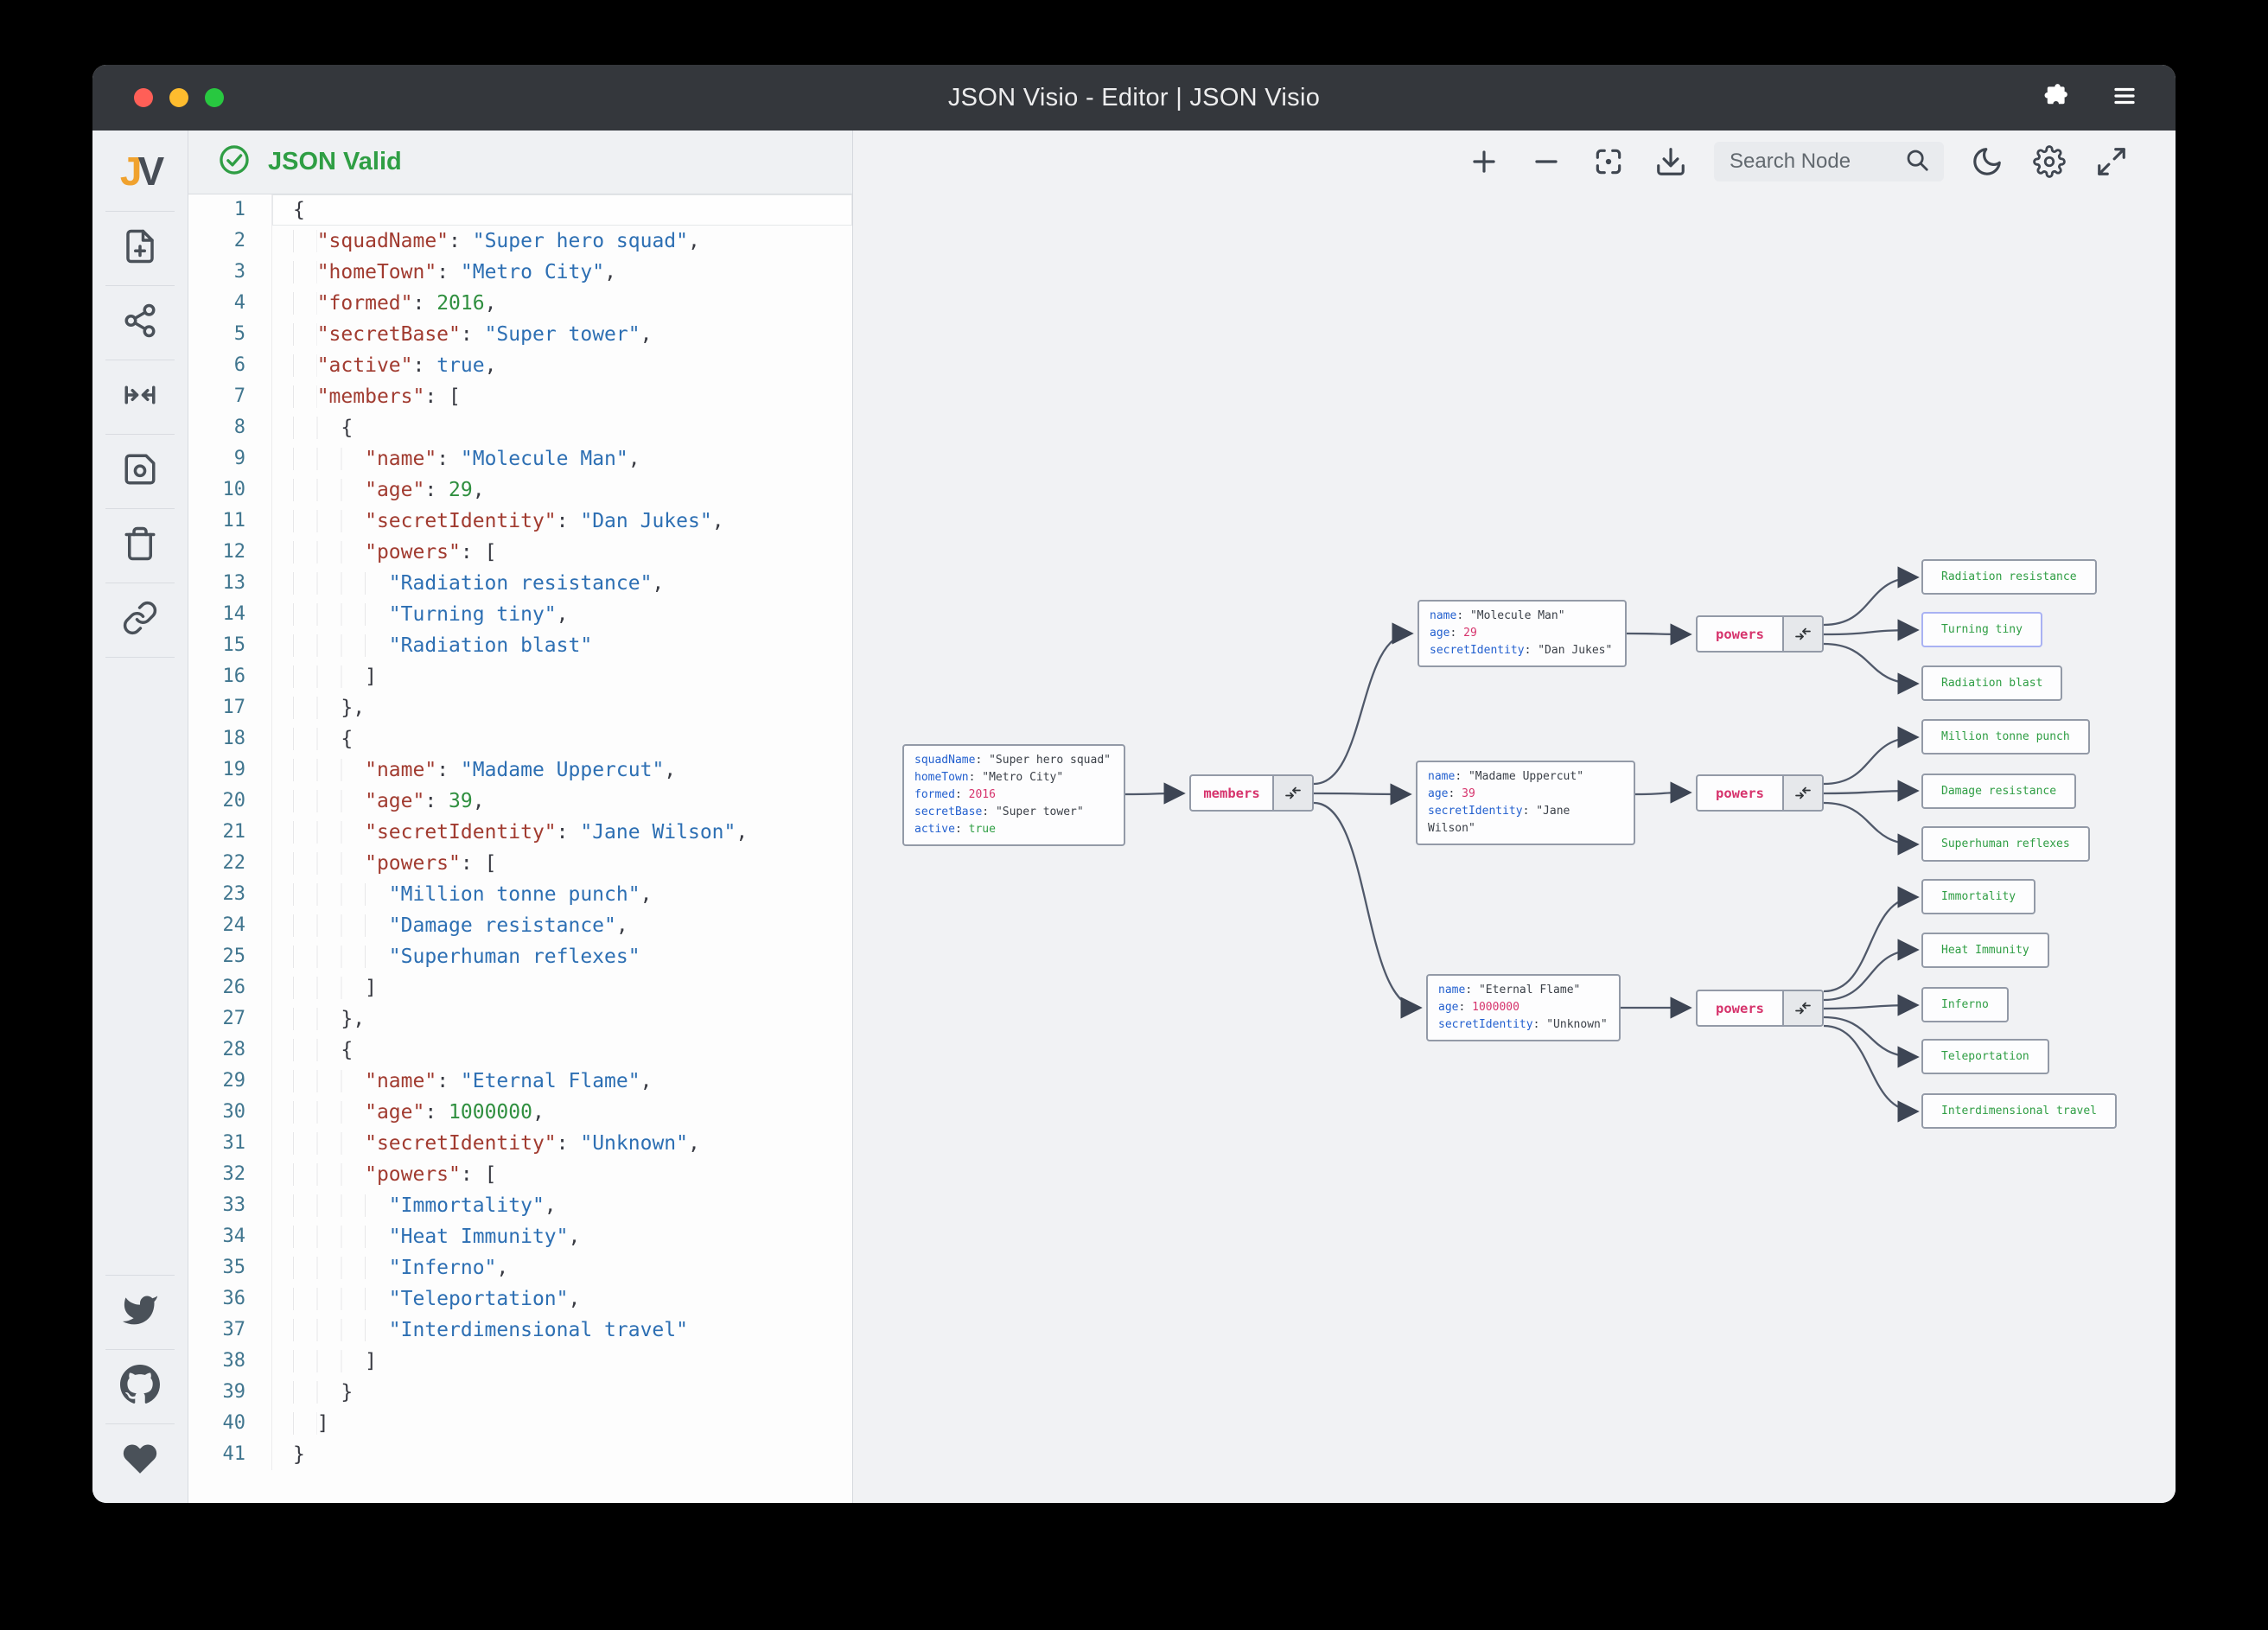 This screenshot has width=2268, height=1630. I want to click on power-leaf-node: Superhuman reflexes, so click(2005, 844).